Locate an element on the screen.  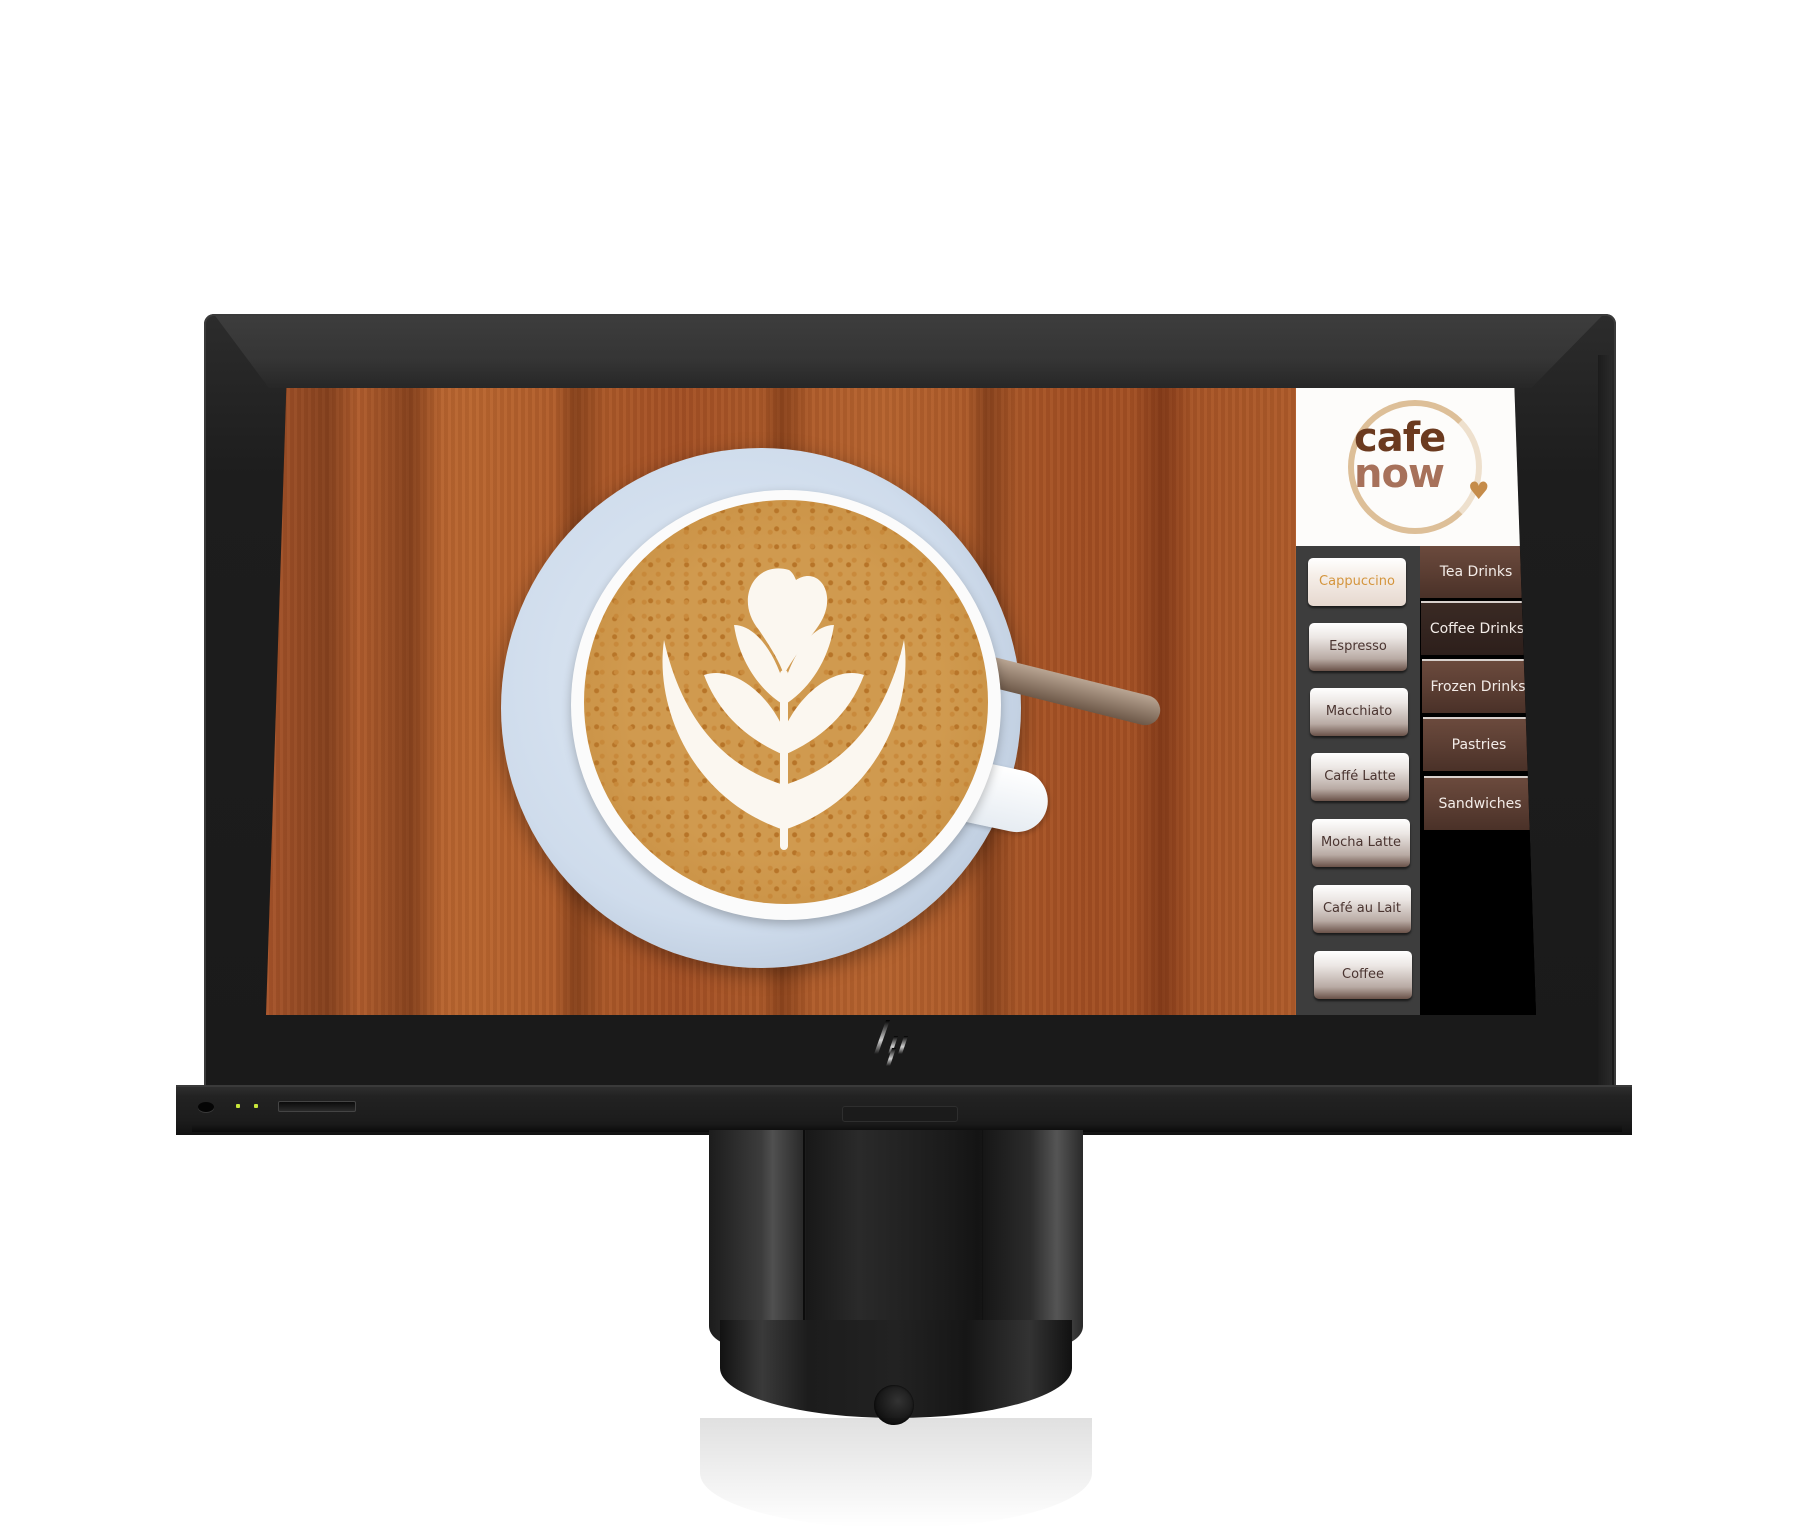
power-button is located at coordinates (206, 1107).